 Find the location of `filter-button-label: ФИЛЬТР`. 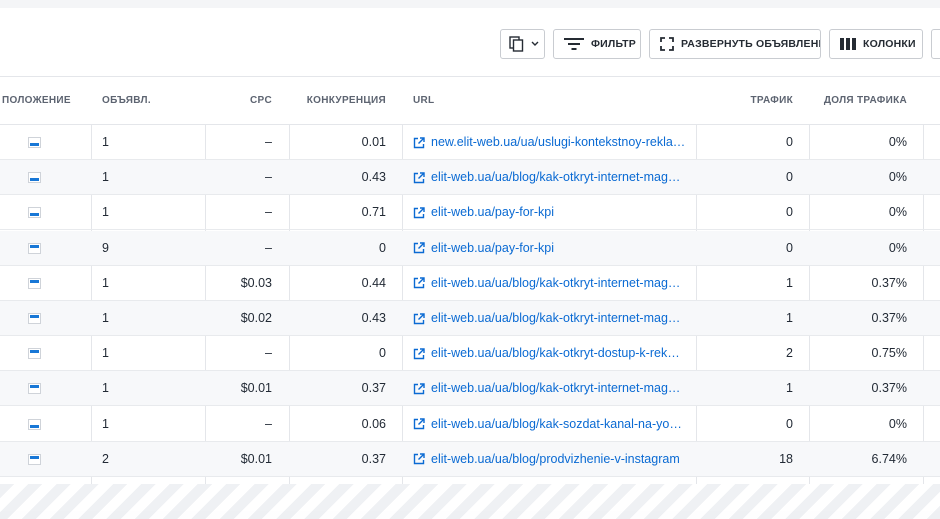

filter-button-label: ФИЛЬТР is located at coordinates (613, 44).